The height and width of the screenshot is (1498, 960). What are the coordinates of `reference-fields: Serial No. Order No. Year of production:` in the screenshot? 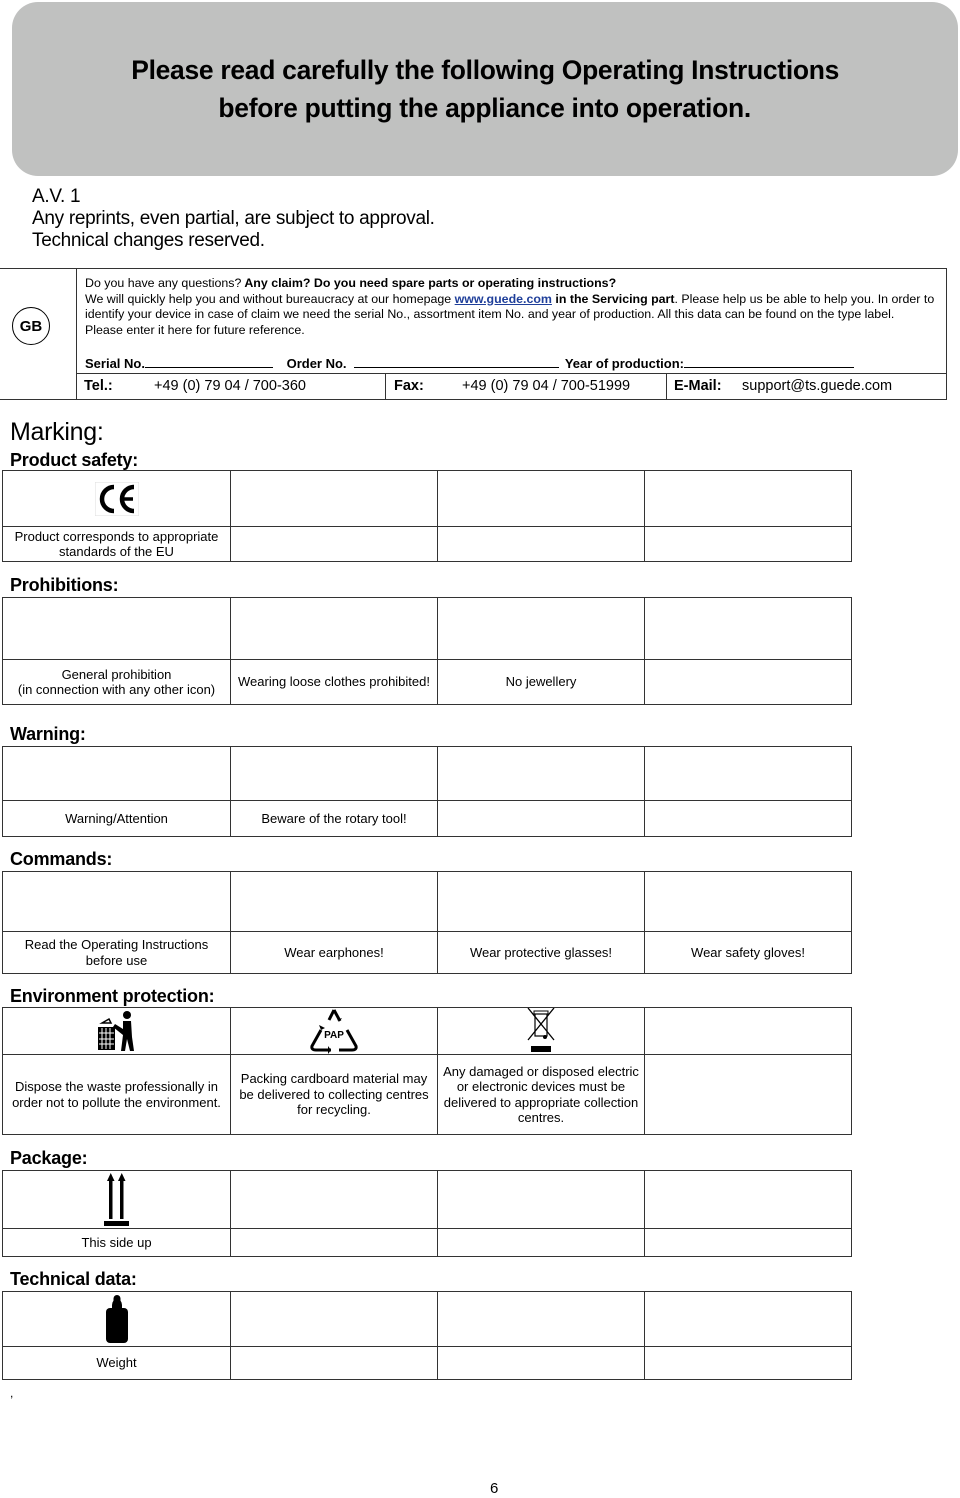 It's located at (469, 363).